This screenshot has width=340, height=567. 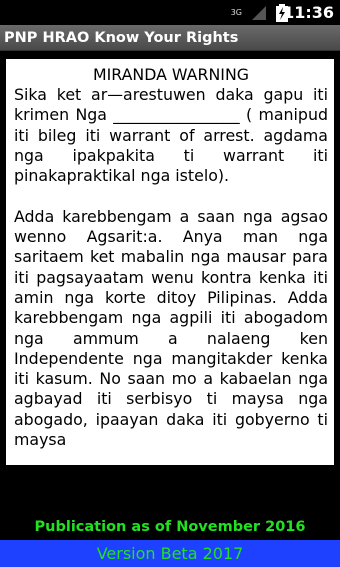 I want to click on status-bar: 3G 11:36, so click(x=170, y=12).